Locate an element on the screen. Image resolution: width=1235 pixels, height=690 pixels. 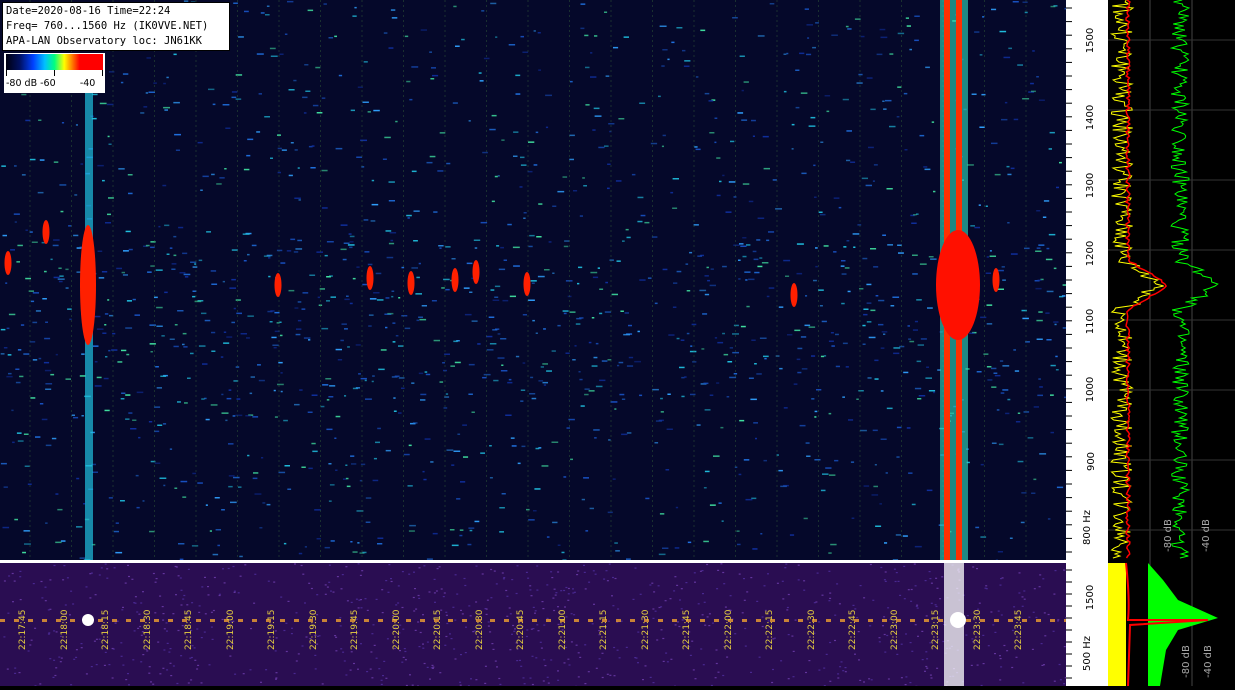
time-label: 22:22:00 is located at coordinates (729, 630).